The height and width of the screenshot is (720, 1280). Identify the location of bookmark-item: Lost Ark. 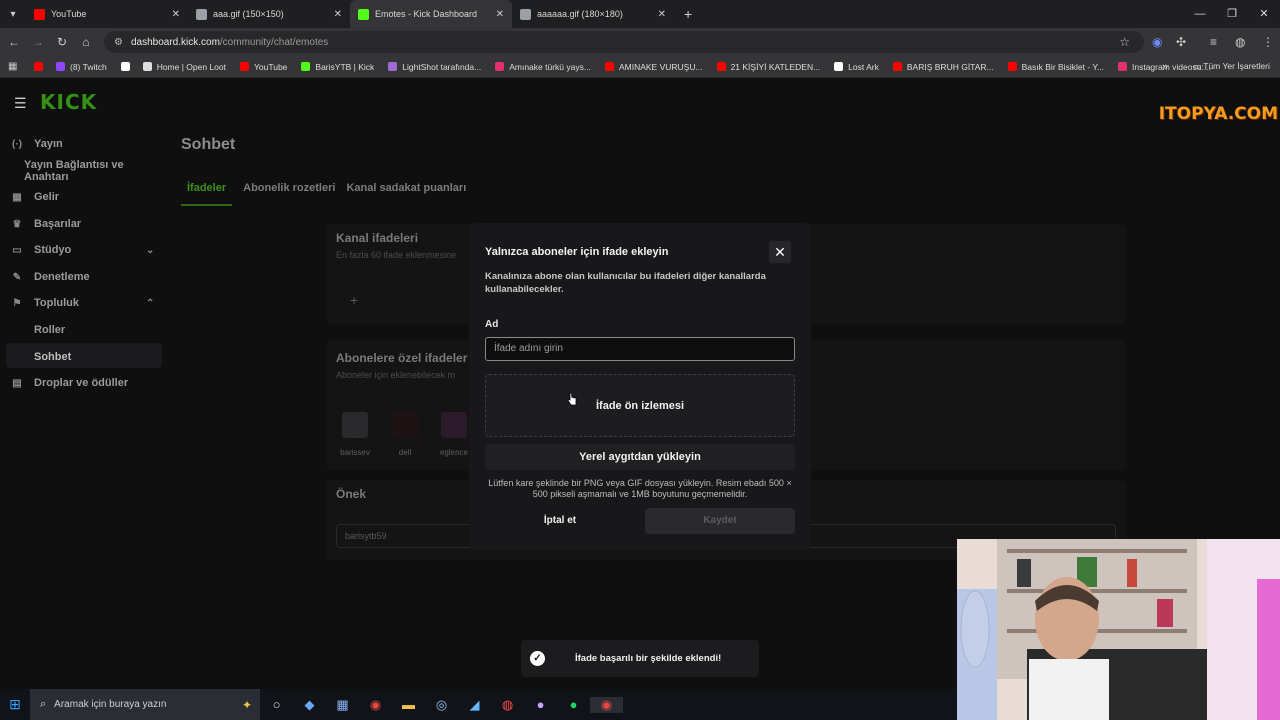
(856, 67).